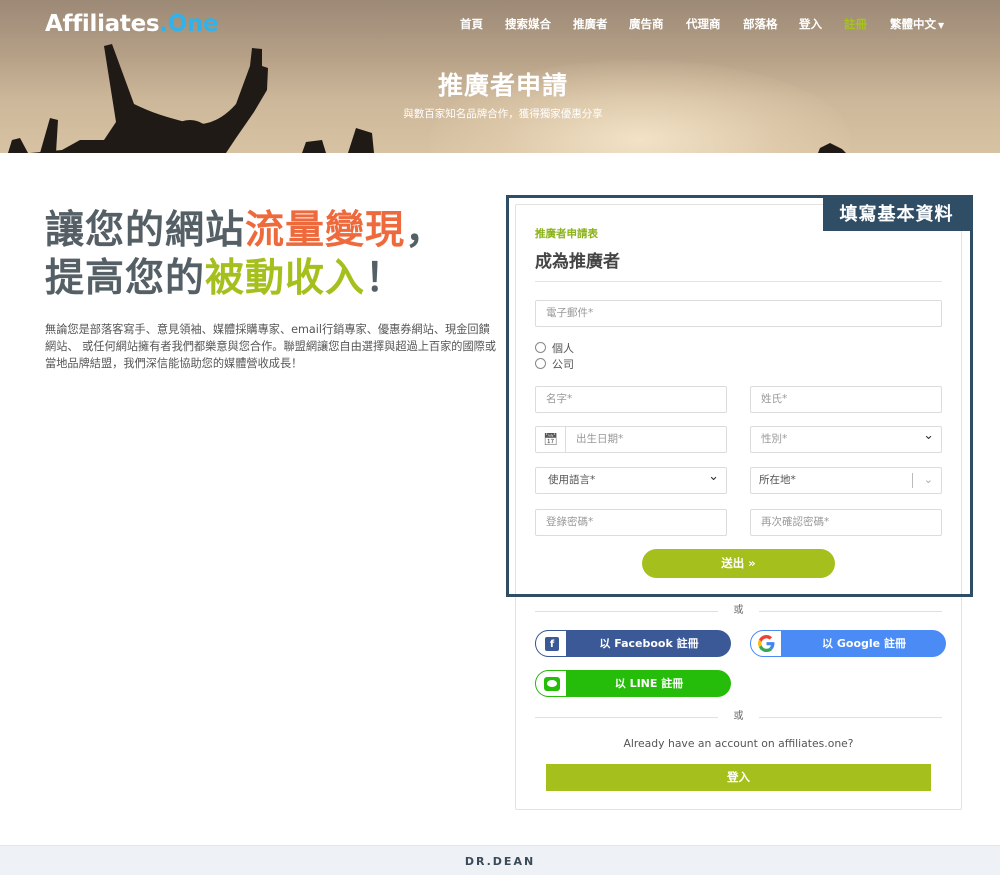 This screenshot has height=875, width=1000. I want to click on submit-button: 送出 », so click(738, 563).